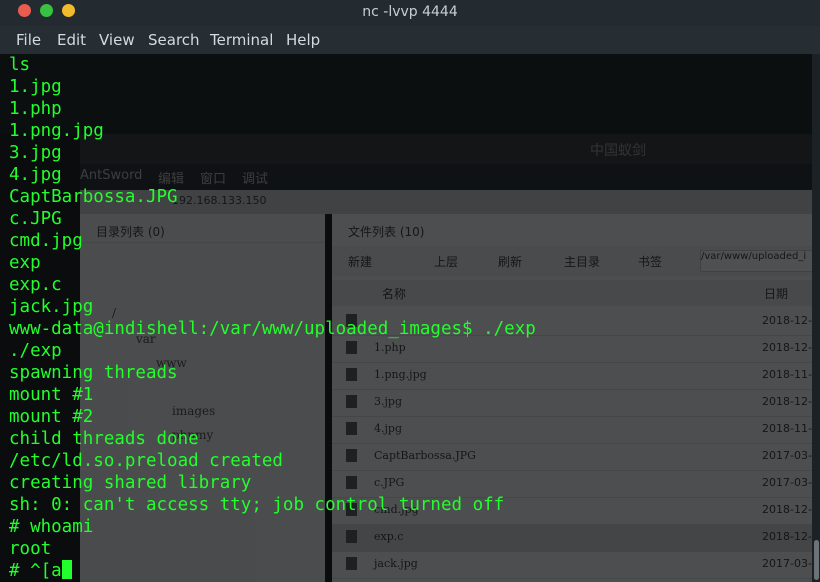 This screenshot has width=820, height=582. I want to click on terminal-line: 4.jpg, so click(35, 175).